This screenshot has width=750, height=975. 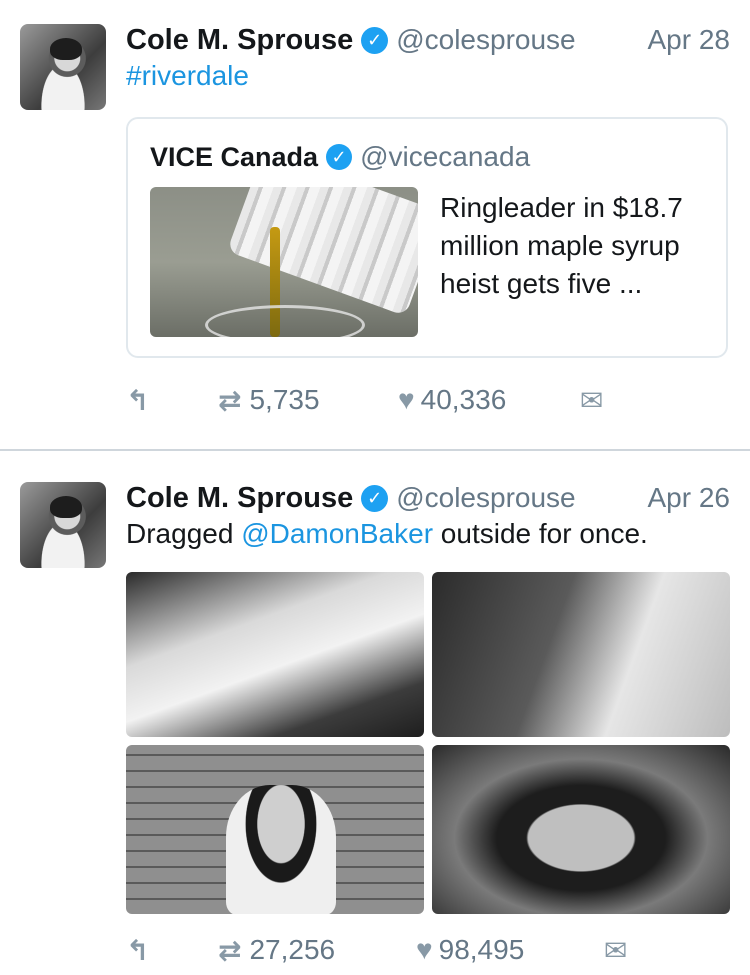 I want to click on tweet-divider, so click(x=375, y=450).